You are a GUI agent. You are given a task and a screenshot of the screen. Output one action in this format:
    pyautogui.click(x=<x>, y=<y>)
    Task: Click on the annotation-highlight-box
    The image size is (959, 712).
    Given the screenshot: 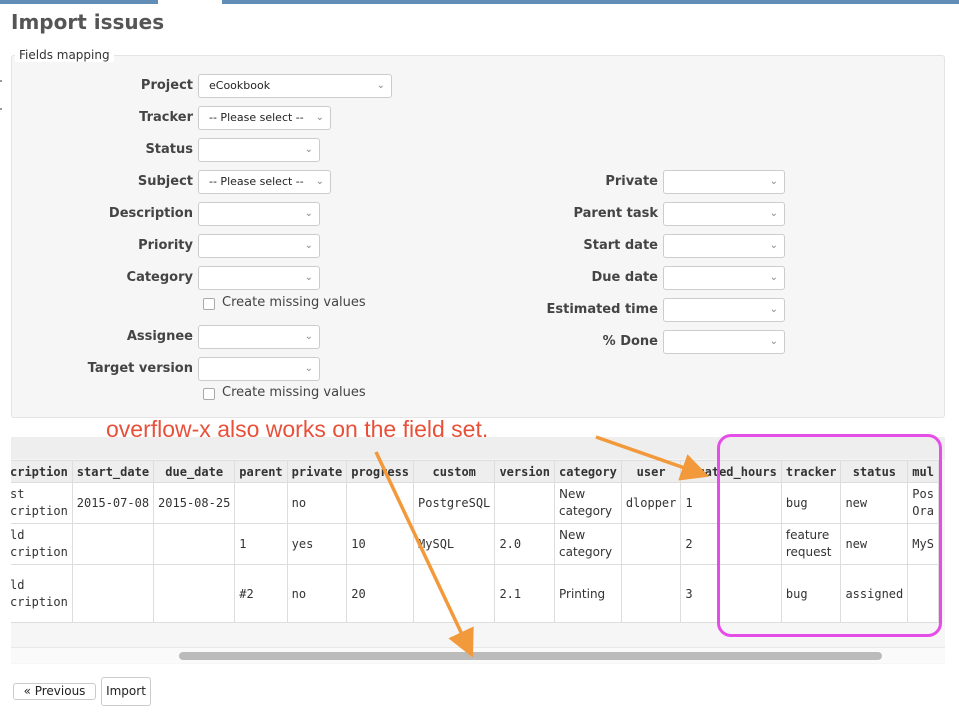 What is the action you would take?
    pyautogui.click(x=829, y=535)
    